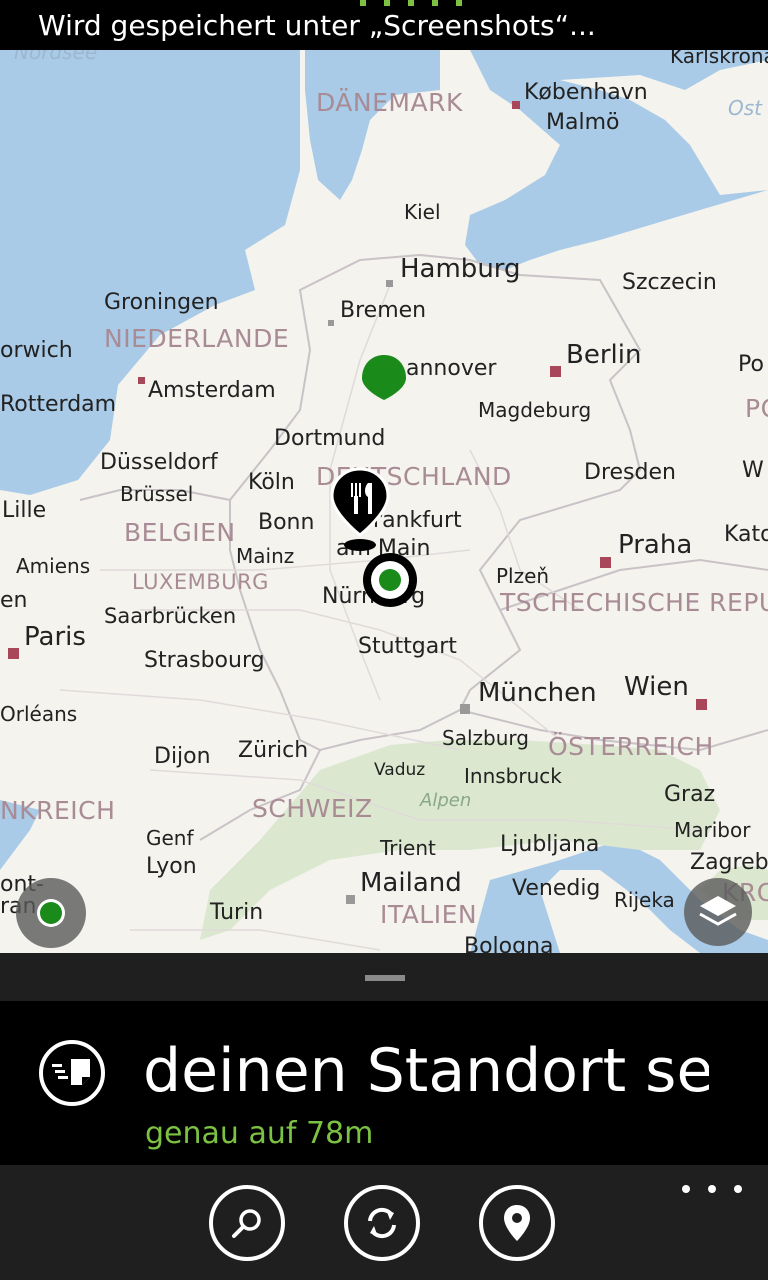 The width and height of the screenshot is (768, 1280). I want to click on map-label: Bremen, so click(383, 310).